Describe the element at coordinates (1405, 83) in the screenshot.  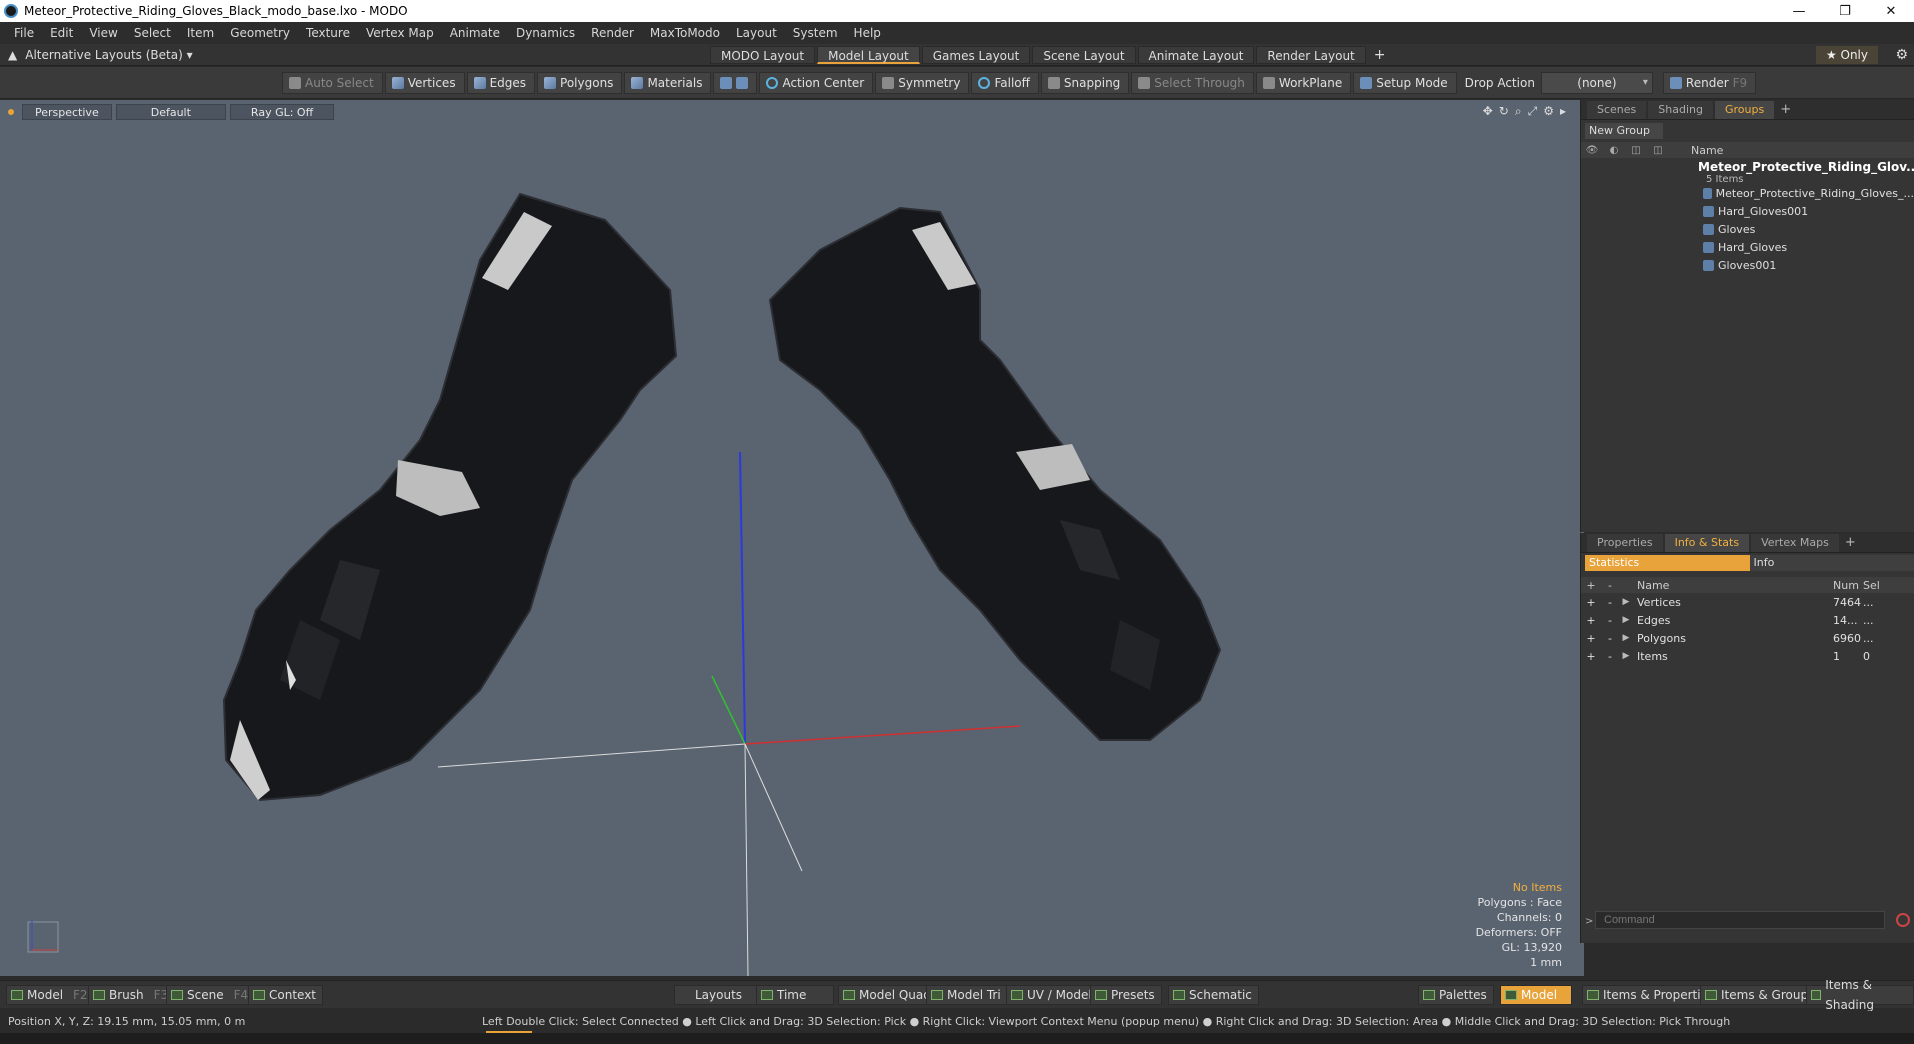
I see `setup-mode-button: Setup Mode` at that location.